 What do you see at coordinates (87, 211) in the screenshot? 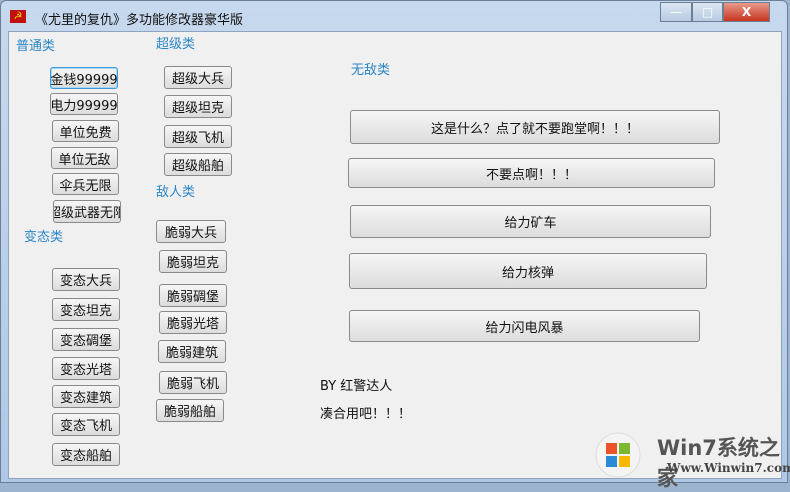
I see `unlimited-superweapon-button: 超级武器无限` at bounding box center [87, 211].